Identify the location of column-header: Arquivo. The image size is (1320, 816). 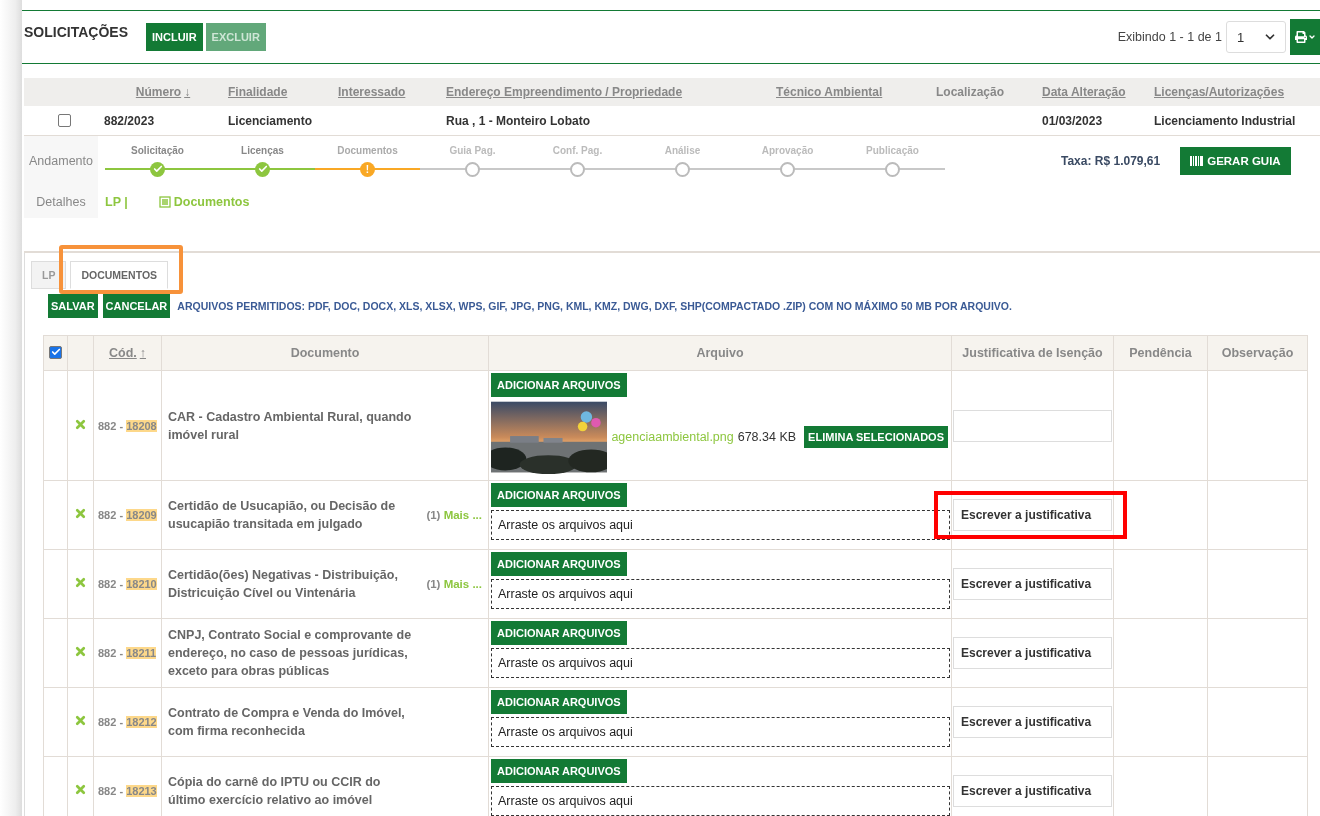
(720, 353).